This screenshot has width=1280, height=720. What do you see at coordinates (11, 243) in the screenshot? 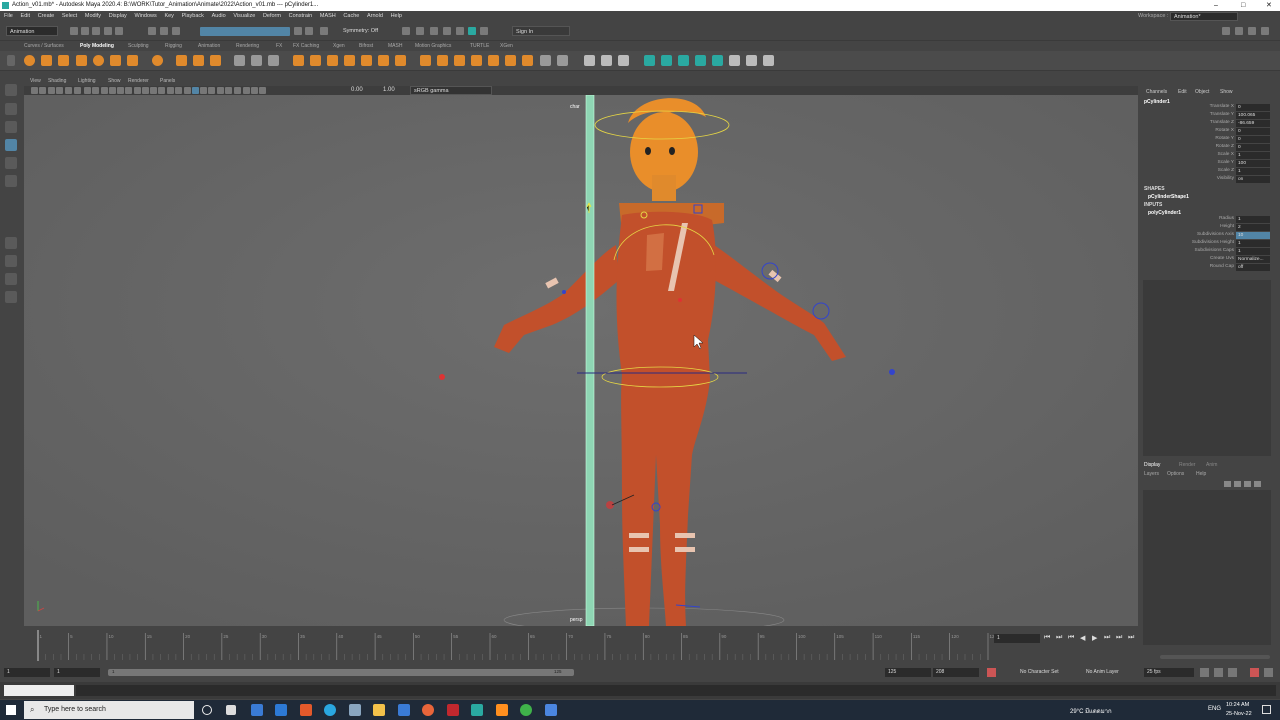
I see `single-perspective-layout-icon` at bounding box center [11, 243].